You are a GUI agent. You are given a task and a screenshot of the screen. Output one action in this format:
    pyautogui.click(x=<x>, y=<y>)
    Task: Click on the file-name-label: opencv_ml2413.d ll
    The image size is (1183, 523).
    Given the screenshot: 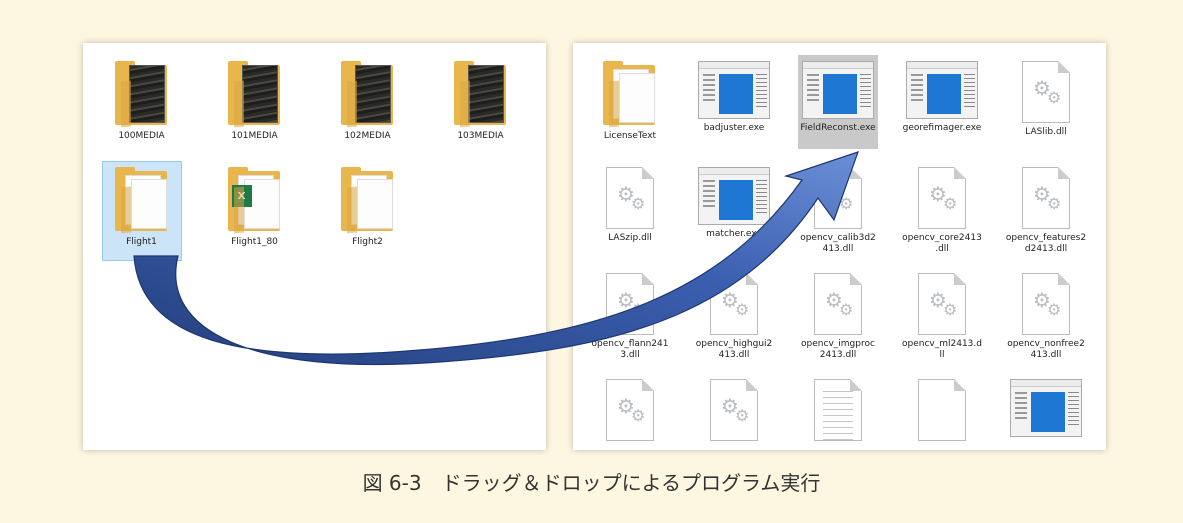 What is the action you would take?
    pyautogui.click(x=942, y=349)
    